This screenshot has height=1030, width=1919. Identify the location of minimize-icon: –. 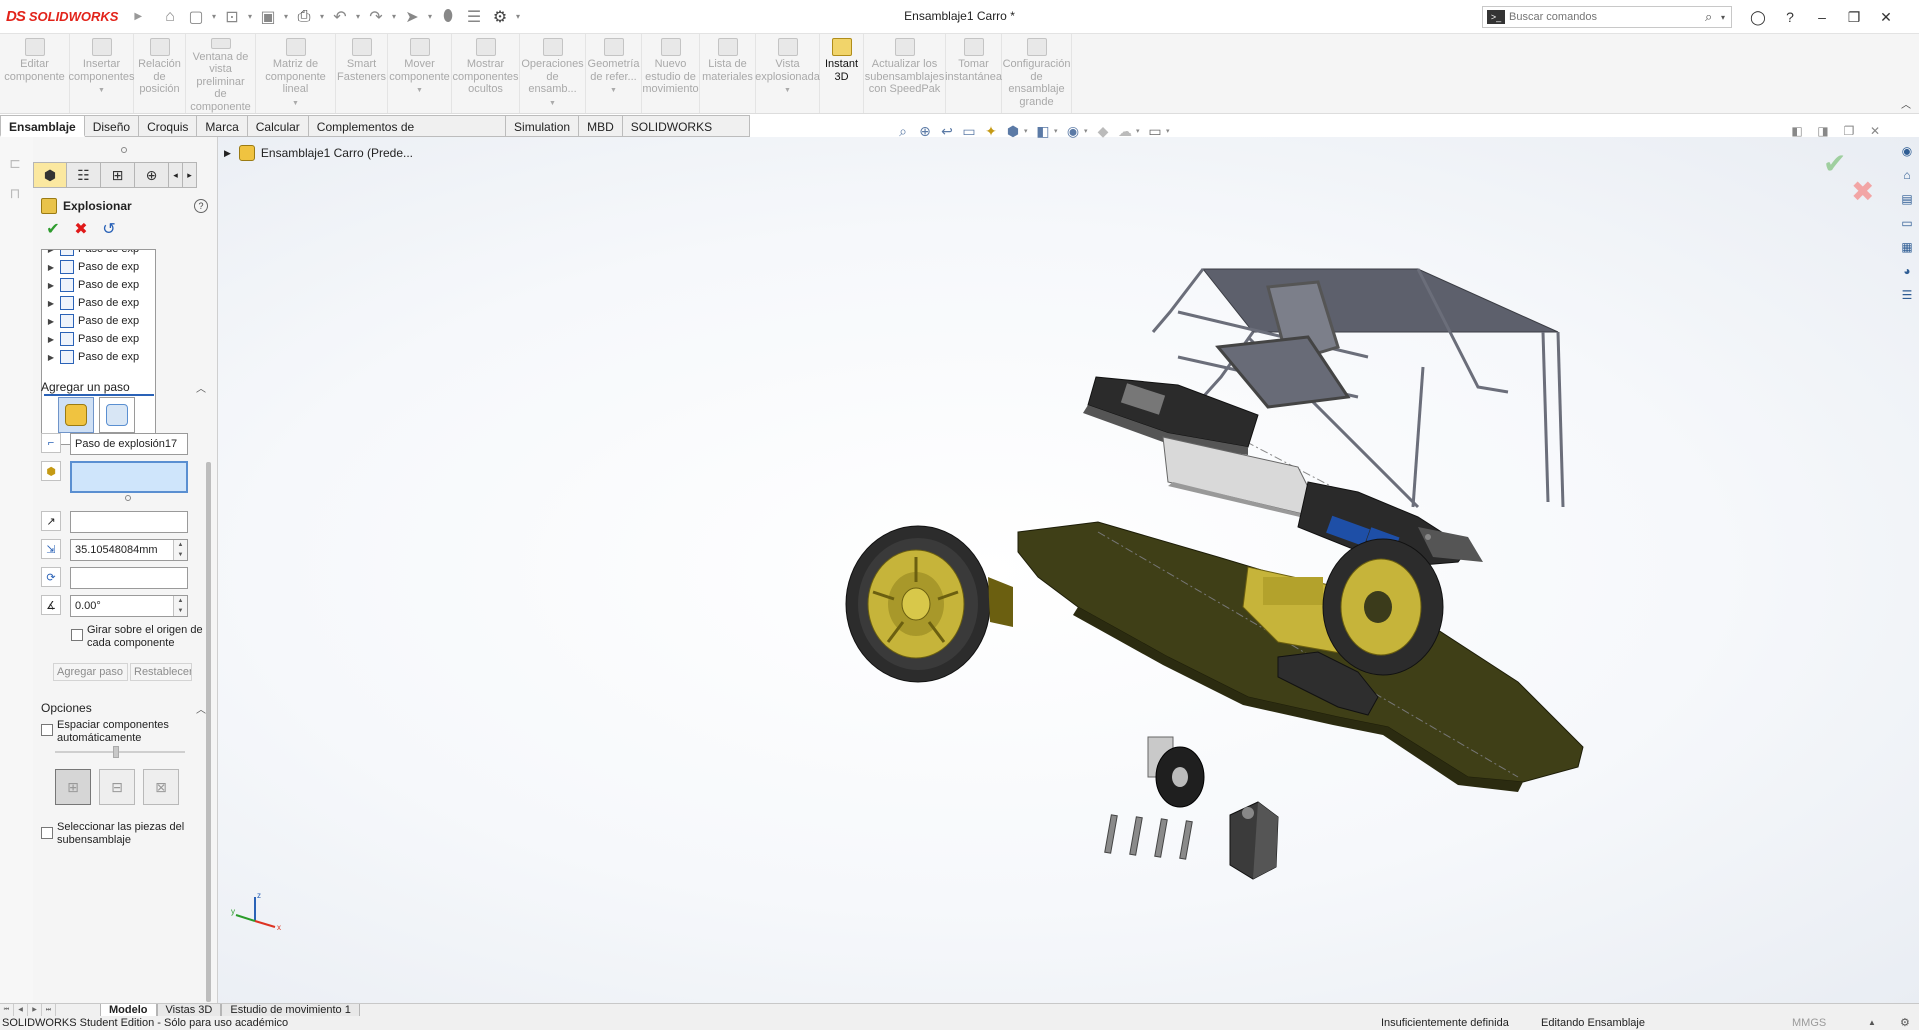
(1822, 17).